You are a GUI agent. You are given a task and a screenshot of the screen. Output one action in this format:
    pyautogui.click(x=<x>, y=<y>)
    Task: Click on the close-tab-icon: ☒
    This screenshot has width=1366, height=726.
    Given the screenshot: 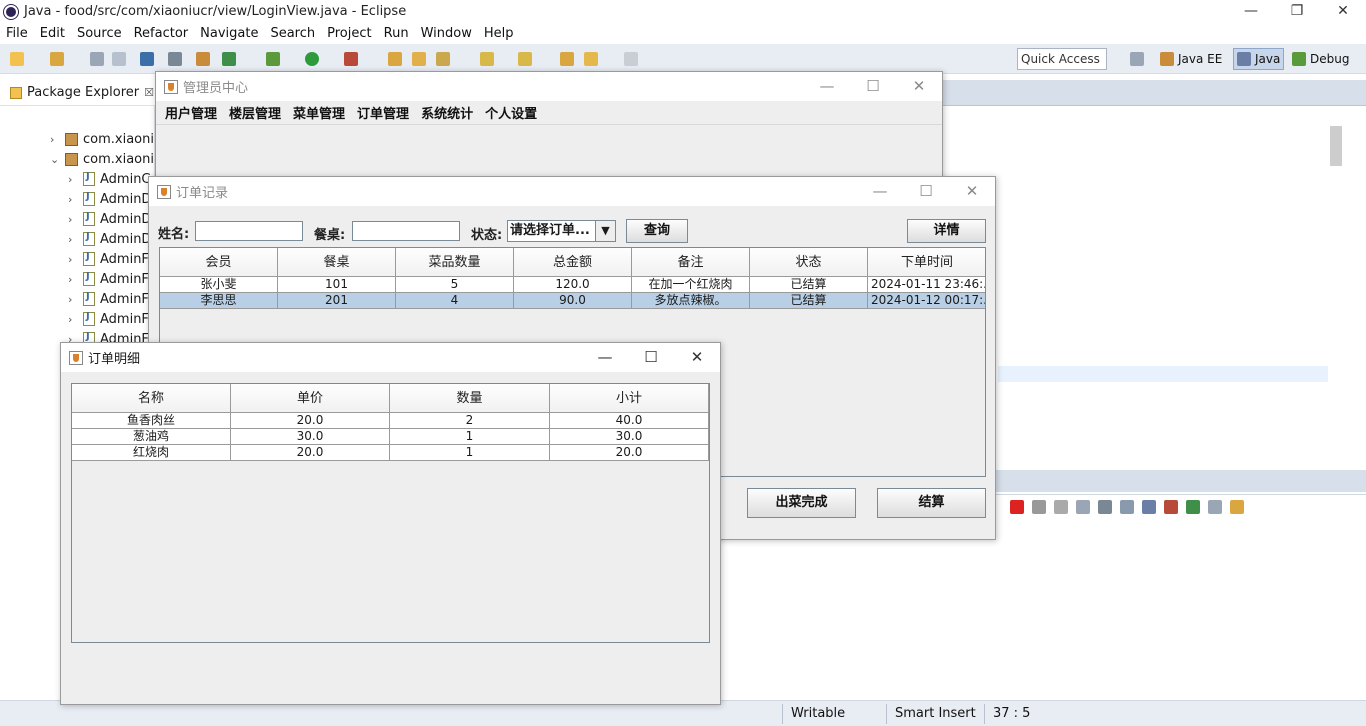 What is the action you would take?
    pyautogui.click(x=149, y=92)
    